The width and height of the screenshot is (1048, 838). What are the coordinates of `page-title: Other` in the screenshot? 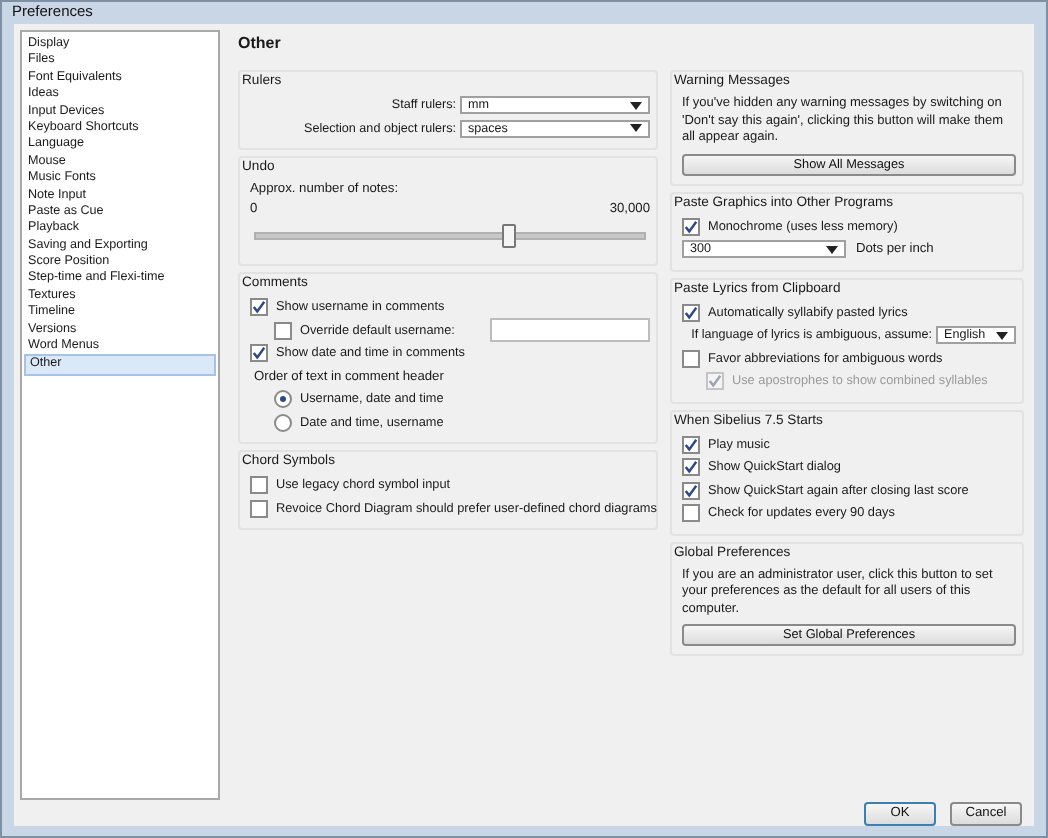 It's located at (260, 44).